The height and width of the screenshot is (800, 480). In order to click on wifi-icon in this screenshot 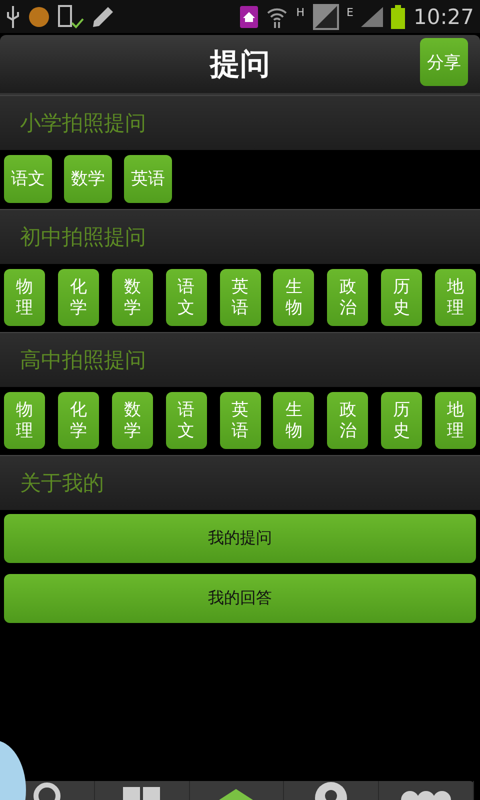, I will do `click(277, 17)`.